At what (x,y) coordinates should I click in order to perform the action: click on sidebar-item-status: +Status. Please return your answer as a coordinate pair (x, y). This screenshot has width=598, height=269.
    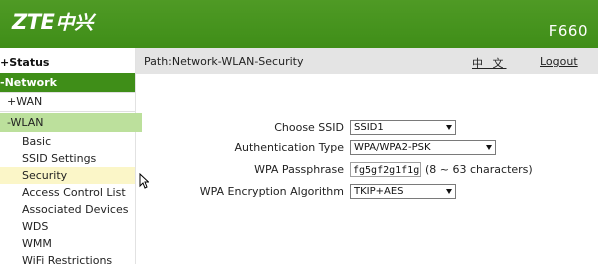
    Looking at the image, I should click on (67, 63).